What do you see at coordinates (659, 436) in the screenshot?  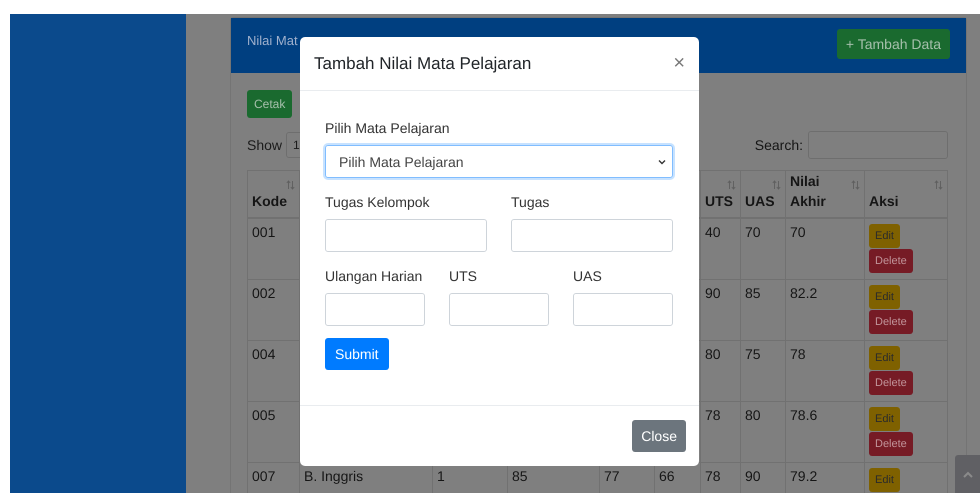 I see `close-button: Close` at bounding box center [659, 436].